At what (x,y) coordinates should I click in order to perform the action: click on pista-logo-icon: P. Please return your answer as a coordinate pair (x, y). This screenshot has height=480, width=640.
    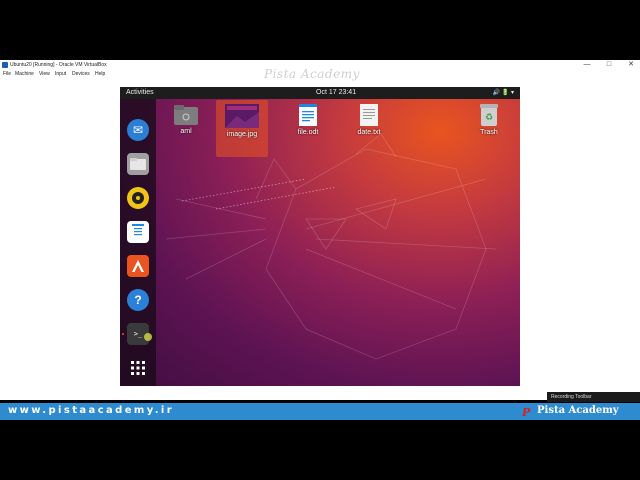
    Looking at the image, I should click on (526, 412).